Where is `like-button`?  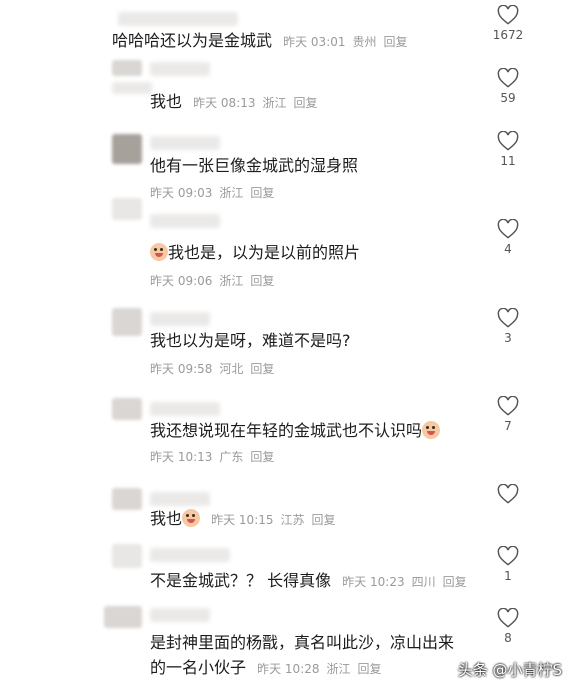
like-button is located at coordinates (508, 495).